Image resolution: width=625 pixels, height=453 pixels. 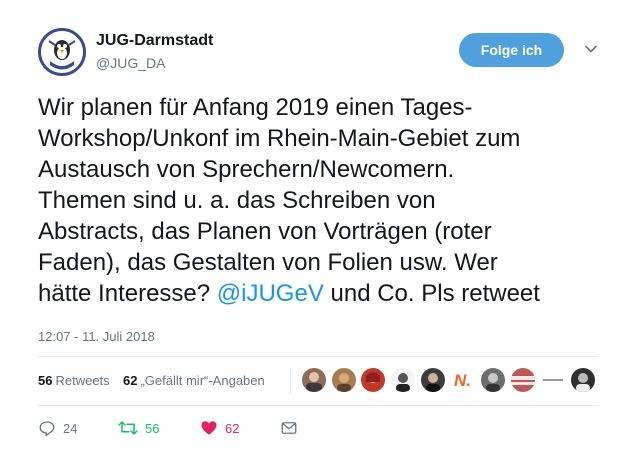 What do you see at coordinates (45, 380) in the screenshot?
I see `retweets-count: 56` at bounding box center [45, 380].